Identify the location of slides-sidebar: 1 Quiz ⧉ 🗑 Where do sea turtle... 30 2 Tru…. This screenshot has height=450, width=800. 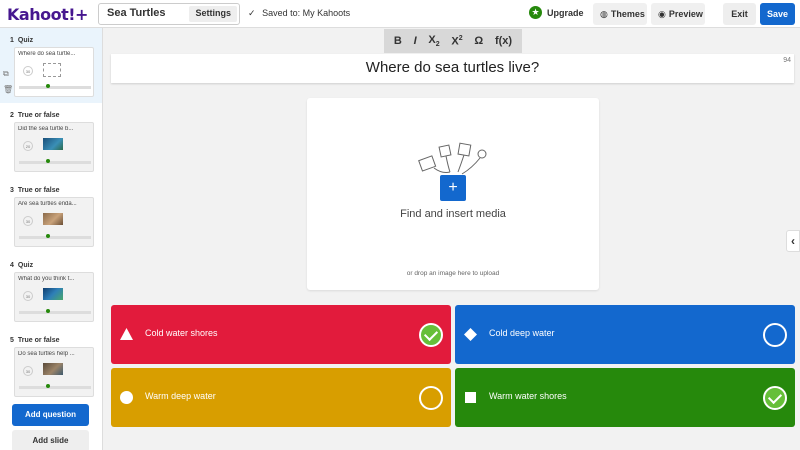
(51, 239).